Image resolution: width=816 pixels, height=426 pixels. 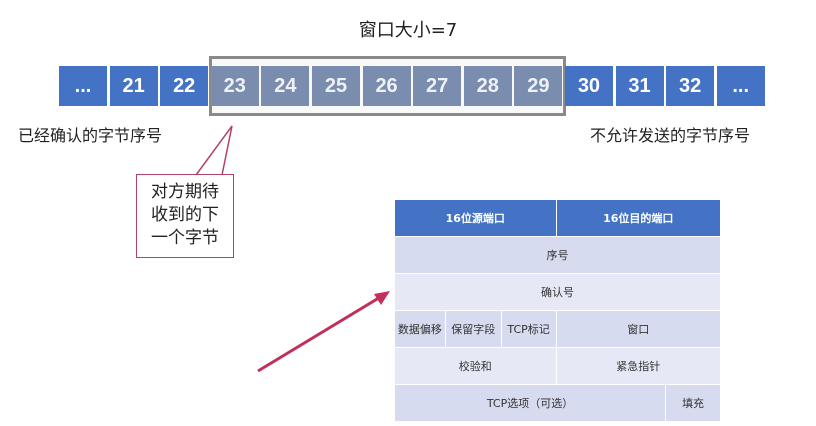 I want to click on options-field: TCP选项（可选）, so click(x=530, y=403).